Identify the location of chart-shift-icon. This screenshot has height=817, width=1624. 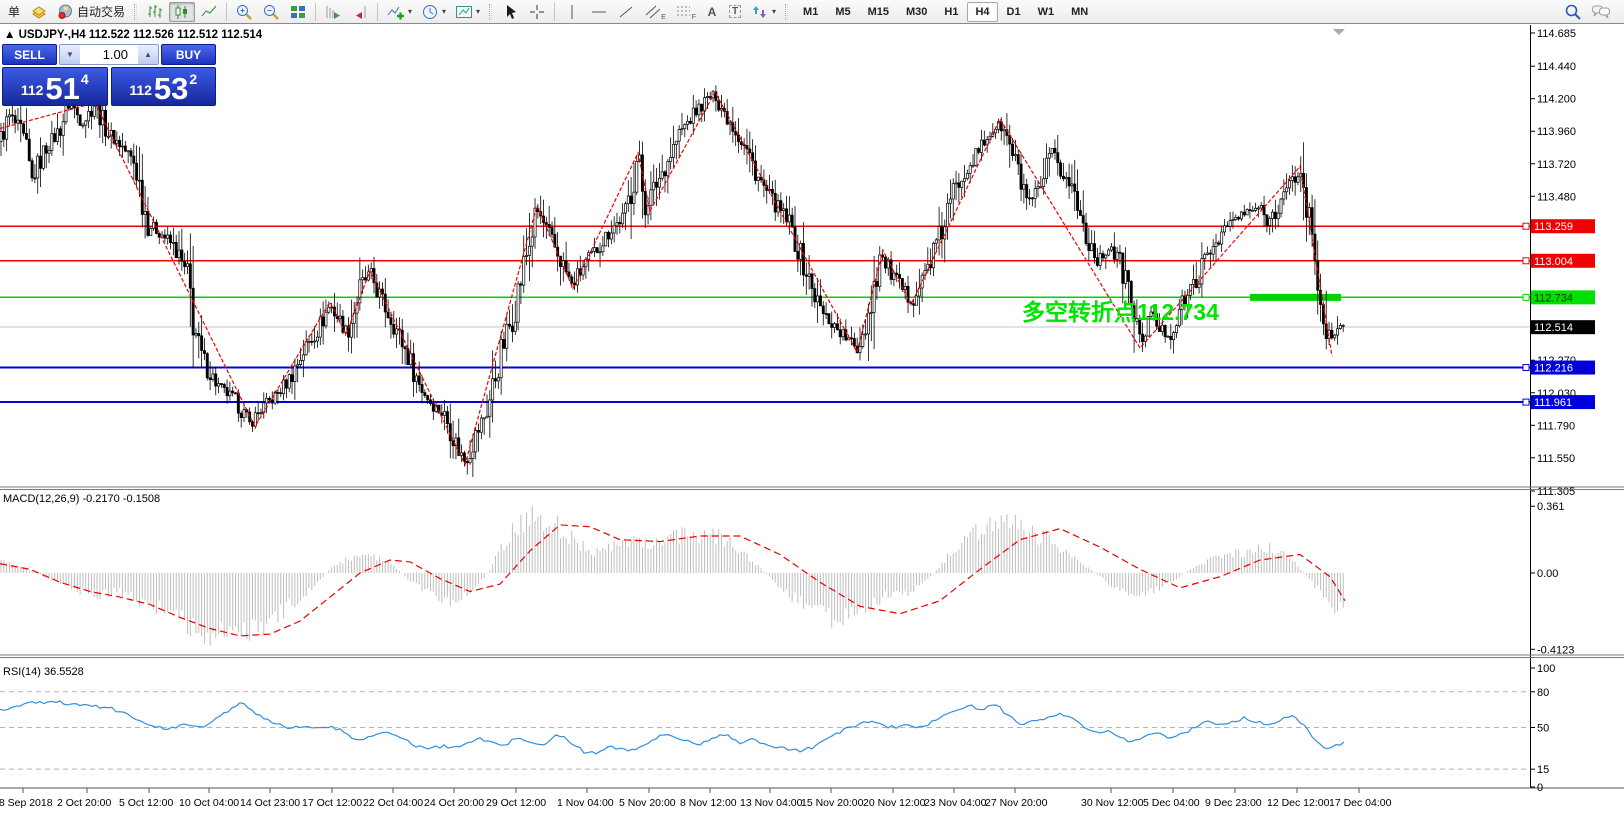
(361, 12).